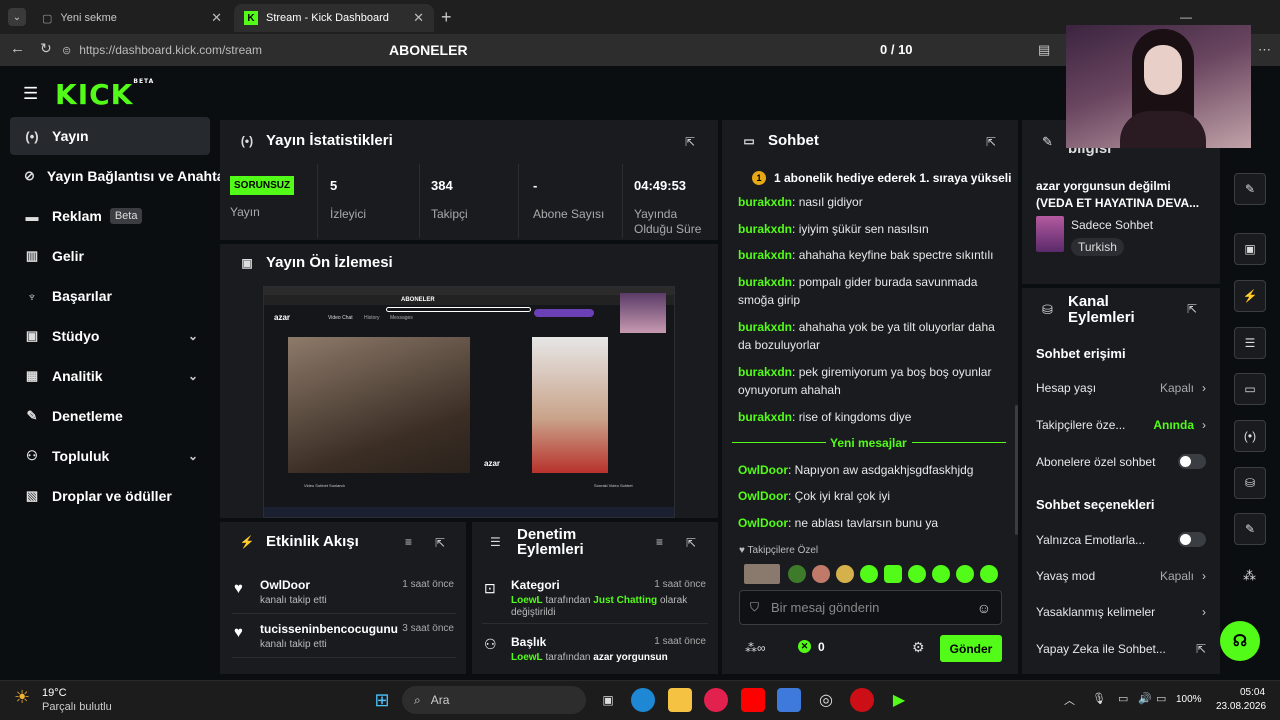 The width and height of the screenshot is (1280, 720). I want to click on sidebar-item-analitik: ▦ Analitik ⌄, so click(110, 376).